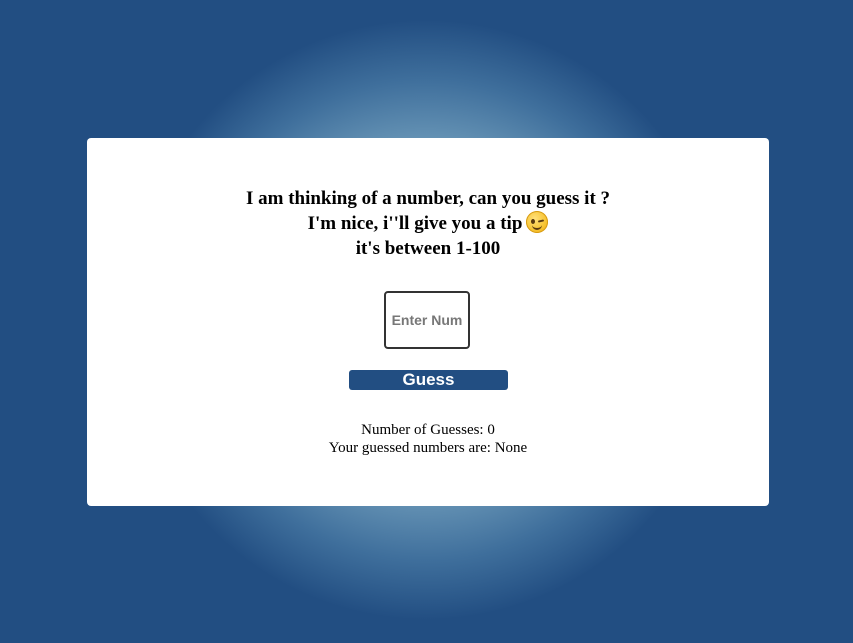  What do you see at coordinates (537, 222) in the screenshot?
I see `winking-face-icon` at bounding box center [537, 222].